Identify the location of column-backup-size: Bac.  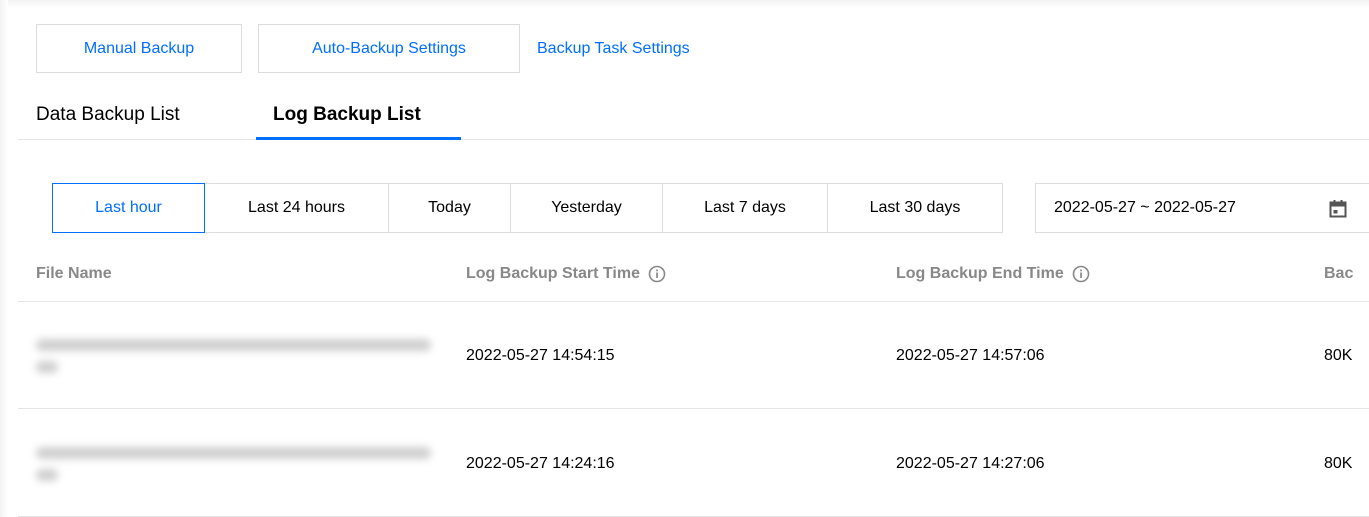
(1338, 273).